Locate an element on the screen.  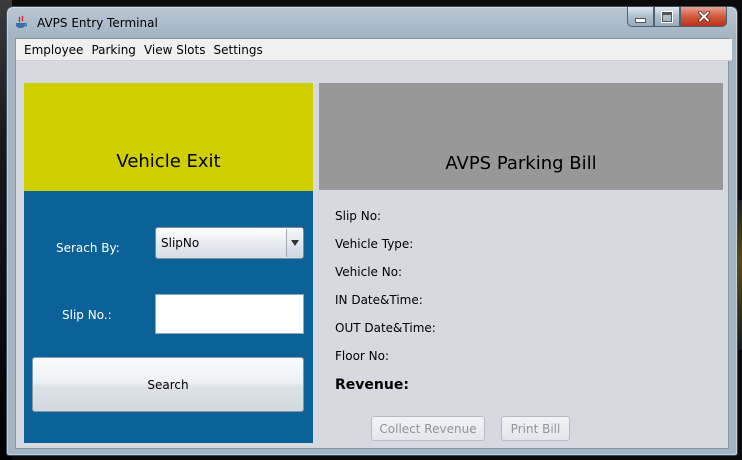
revenue-label: Revenue: is located at coordinates (372, 385).